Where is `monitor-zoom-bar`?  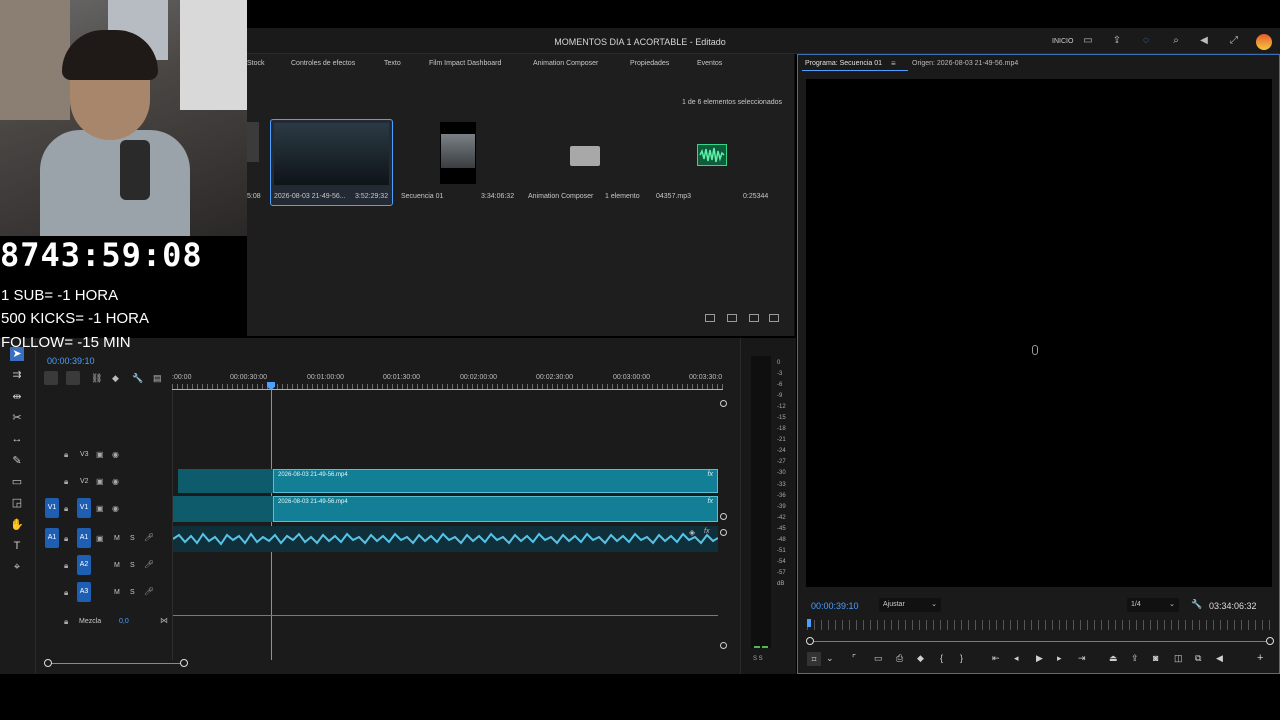
monitor-zoom-bar is located at coordinates (1040, 641).